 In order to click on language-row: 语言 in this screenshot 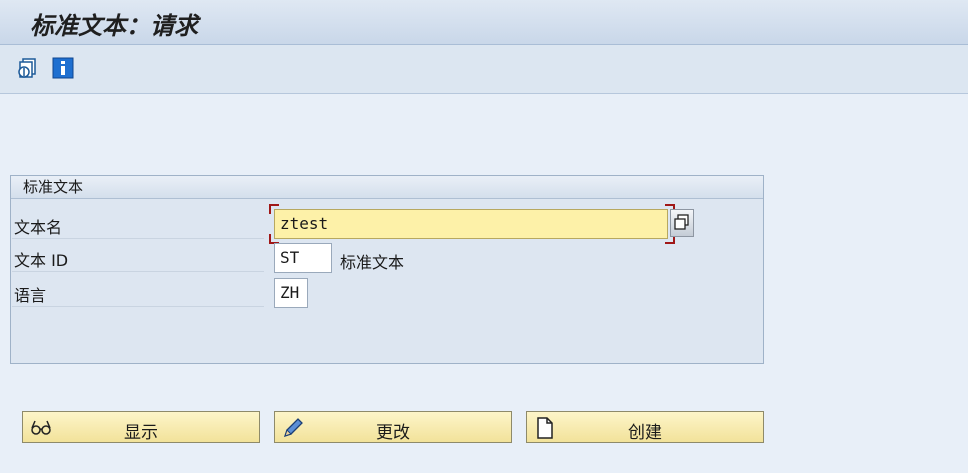, I will do `click(138, 291)`.